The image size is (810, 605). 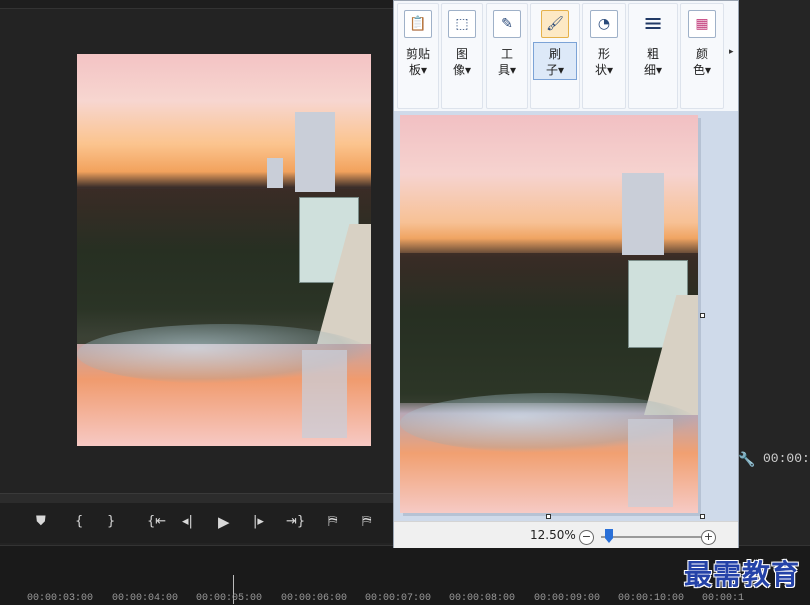 I want to click on shapes-group: ◔ 形状▾, so click(x=604, y=56).